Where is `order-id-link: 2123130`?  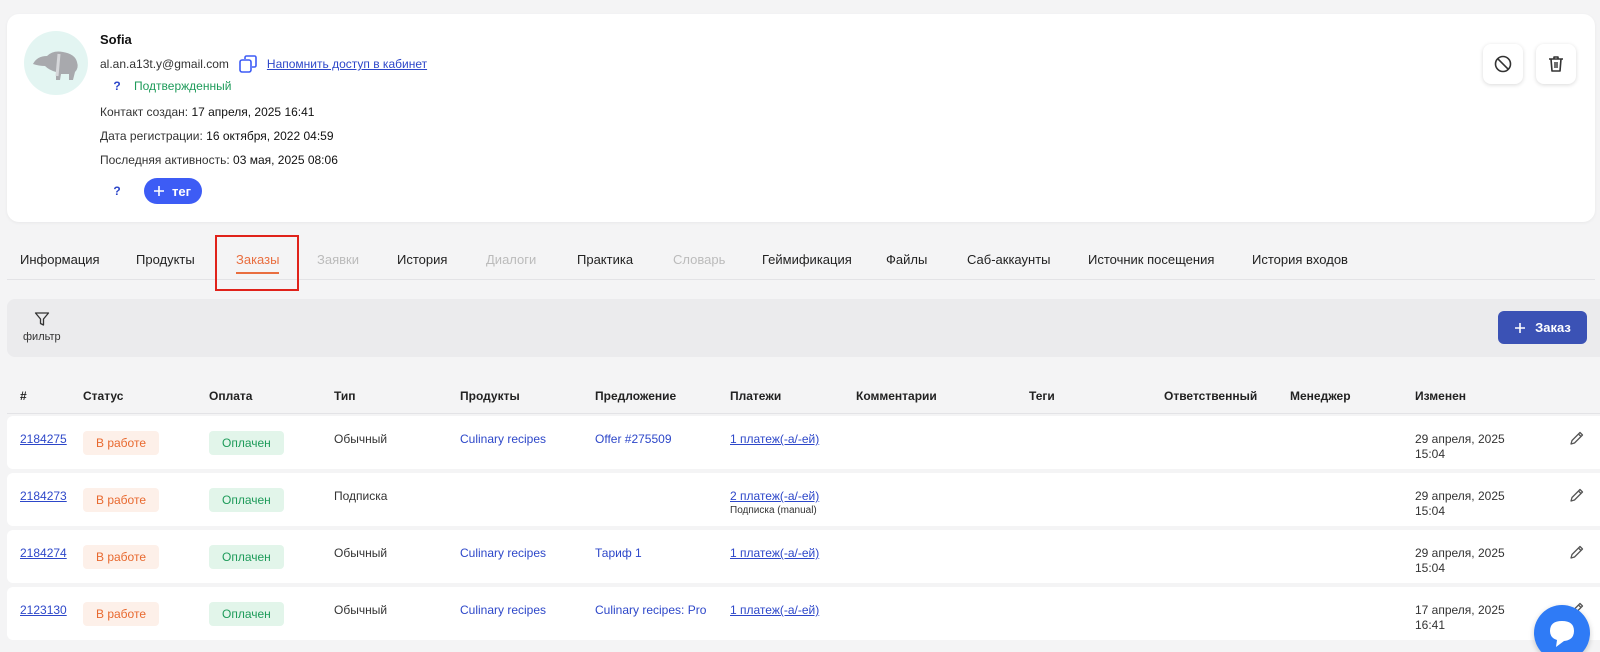 order-id-link: 2123130 is located at coordinates (43, 610).